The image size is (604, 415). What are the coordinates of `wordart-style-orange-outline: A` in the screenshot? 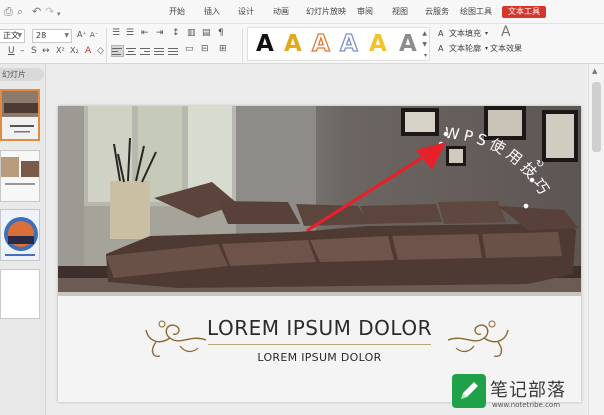 It's located at (320, 44).